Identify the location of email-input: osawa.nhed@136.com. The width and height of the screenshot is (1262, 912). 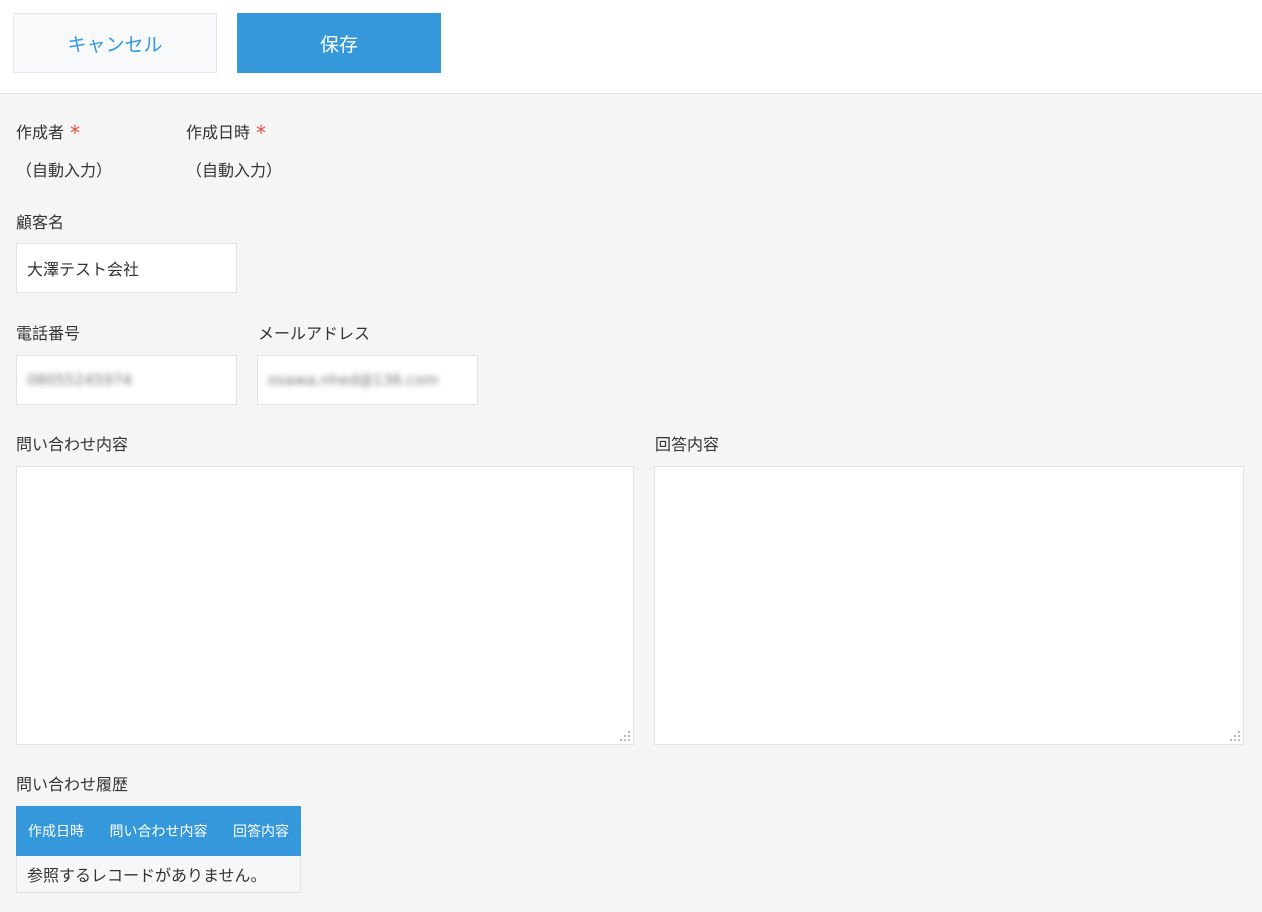
(367, 380).